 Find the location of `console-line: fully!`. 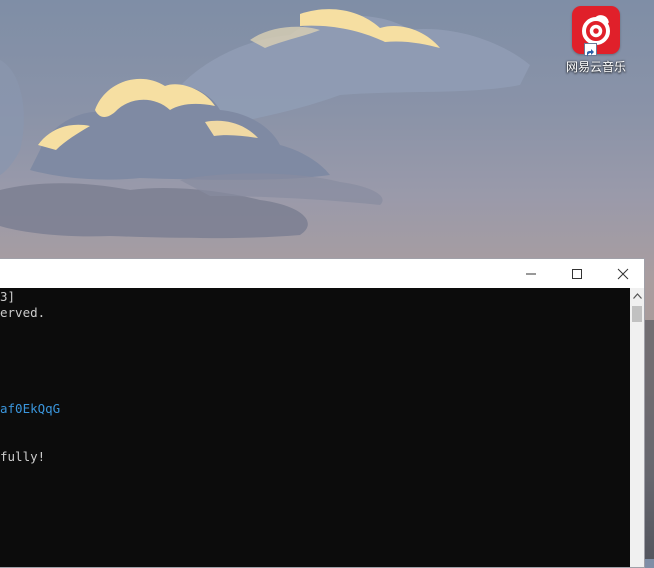

console-line: fully! is located at coordinates (23, 456).